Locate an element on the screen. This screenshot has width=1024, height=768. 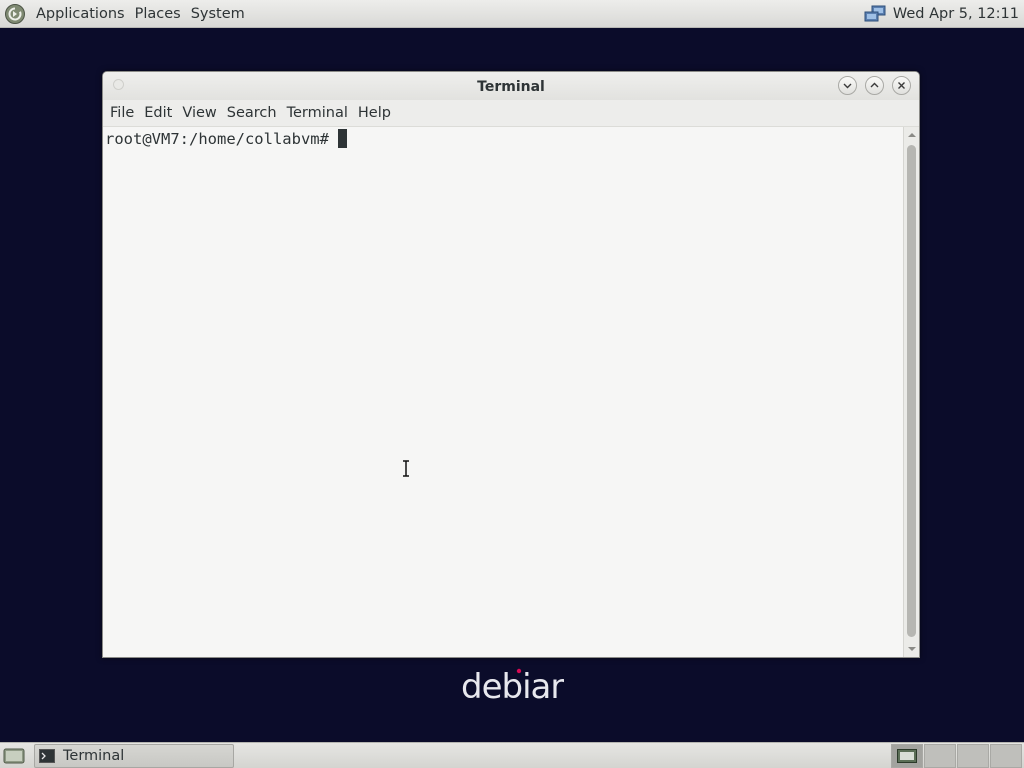
debian-logo: debian is located at coordinates (512, 687).